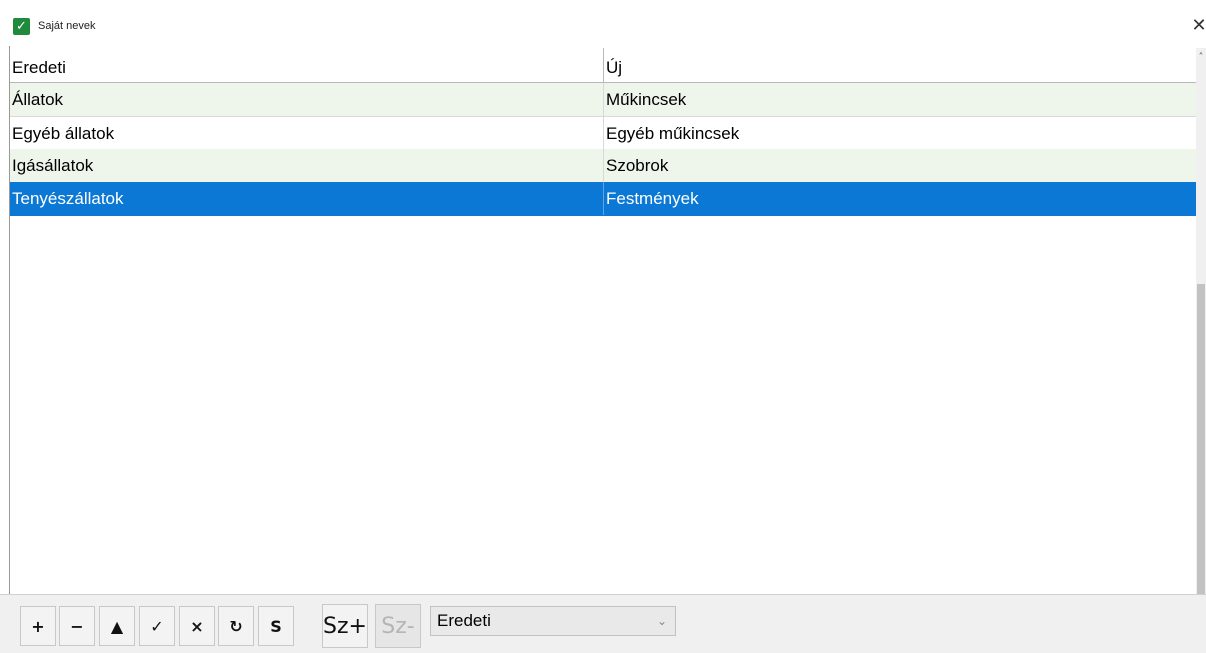  I want to click on chevron-down-icon: ⌄, so click(661, 621).